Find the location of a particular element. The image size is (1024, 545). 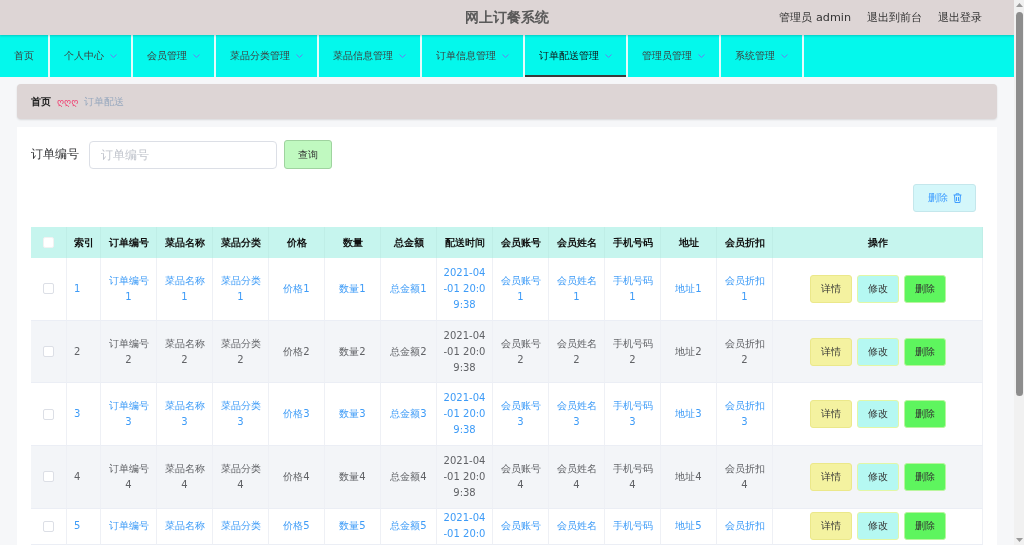

nav-menu-item: 会员管理 is located at coordinates (174, 56).